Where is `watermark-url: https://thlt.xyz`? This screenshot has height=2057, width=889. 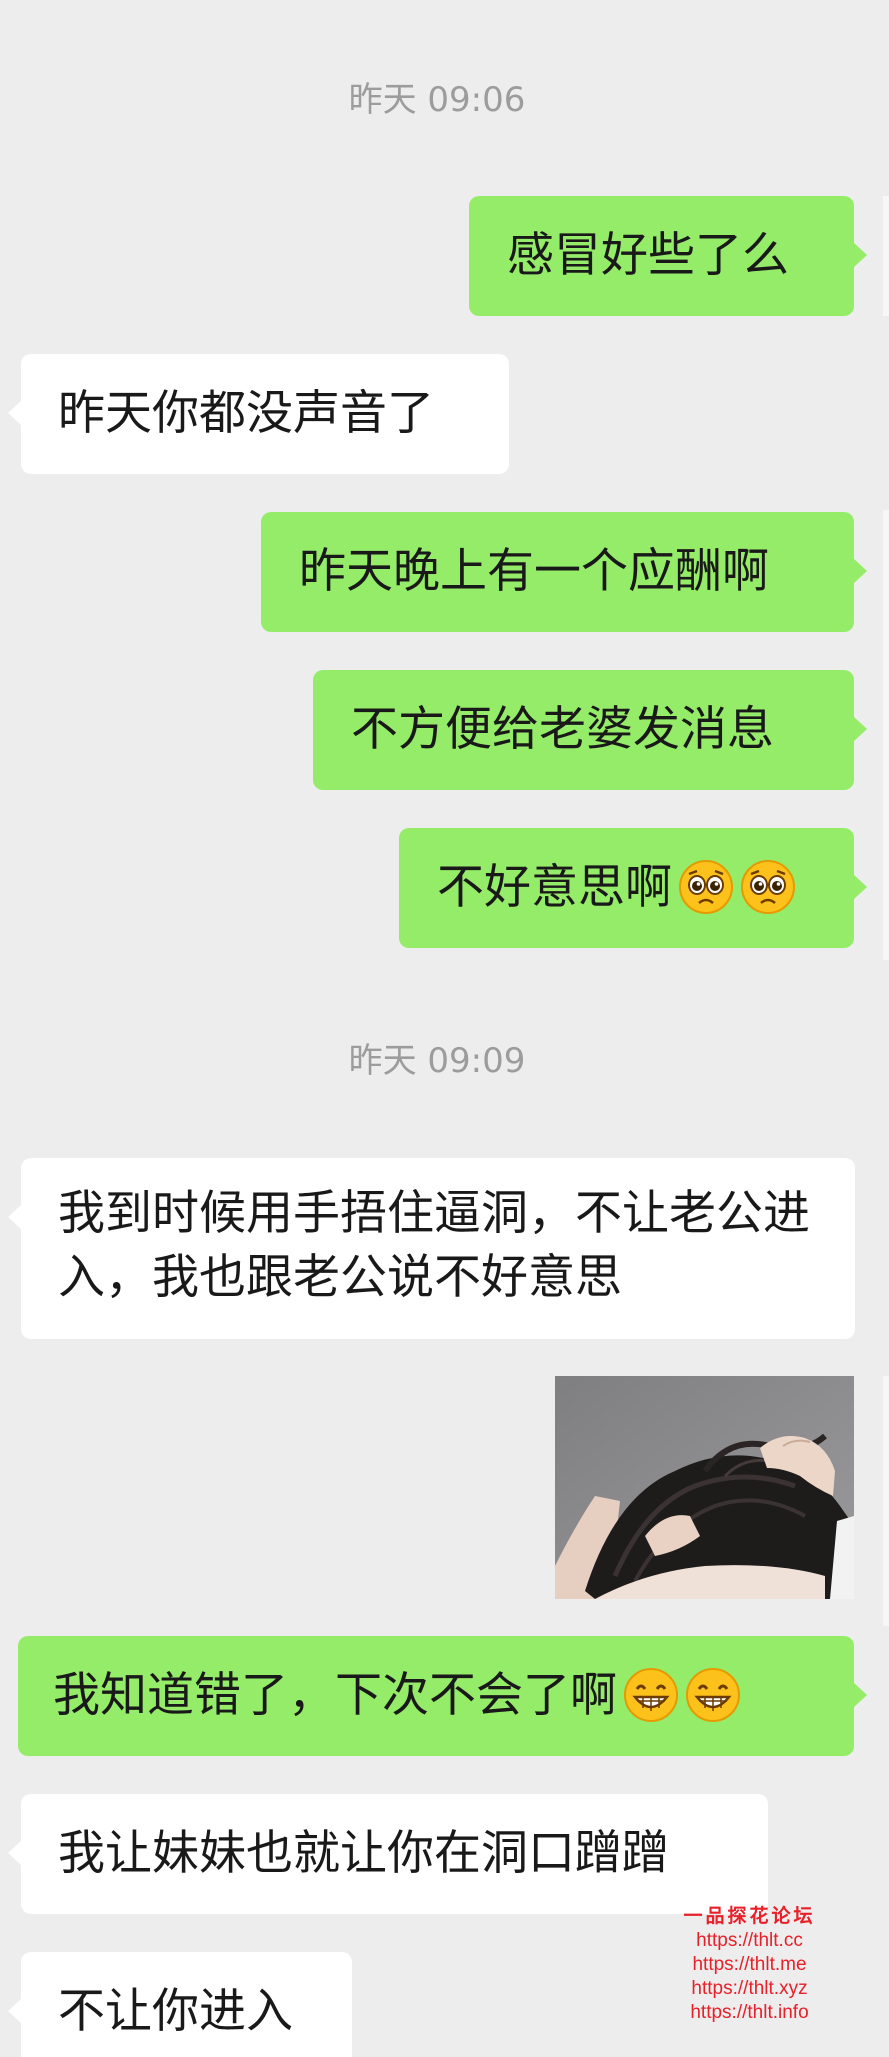
watermark-url: https://thlt.xyz is located at coordinates (749, 1988).